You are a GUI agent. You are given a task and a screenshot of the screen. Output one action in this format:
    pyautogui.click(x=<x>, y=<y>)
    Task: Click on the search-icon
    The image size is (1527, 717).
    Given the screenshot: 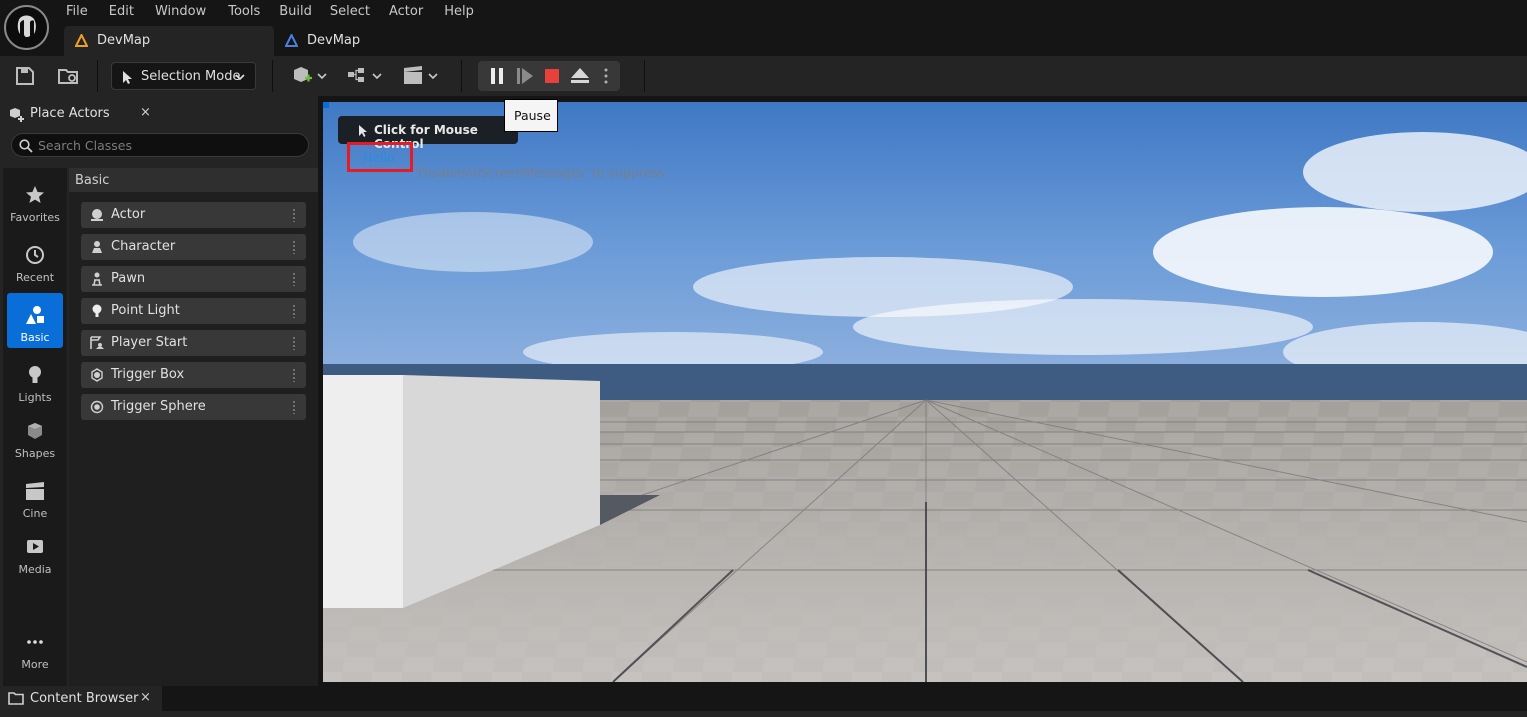 What is the action you would take?
    pyautogui.click(x=26, y=146)
    